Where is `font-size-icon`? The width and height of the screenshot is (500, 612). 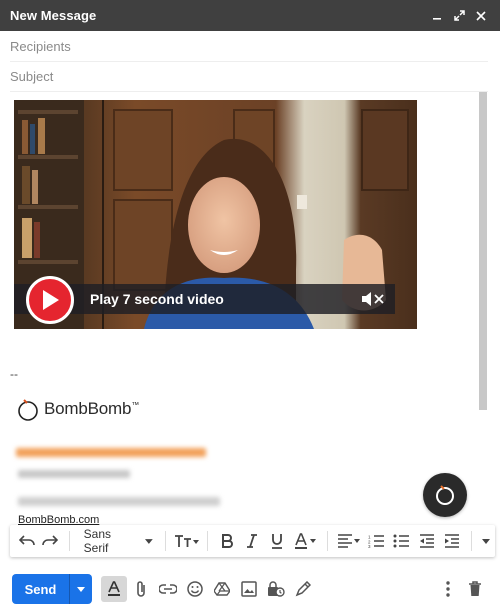 font-size-icon is located at coordinates (186, 541).